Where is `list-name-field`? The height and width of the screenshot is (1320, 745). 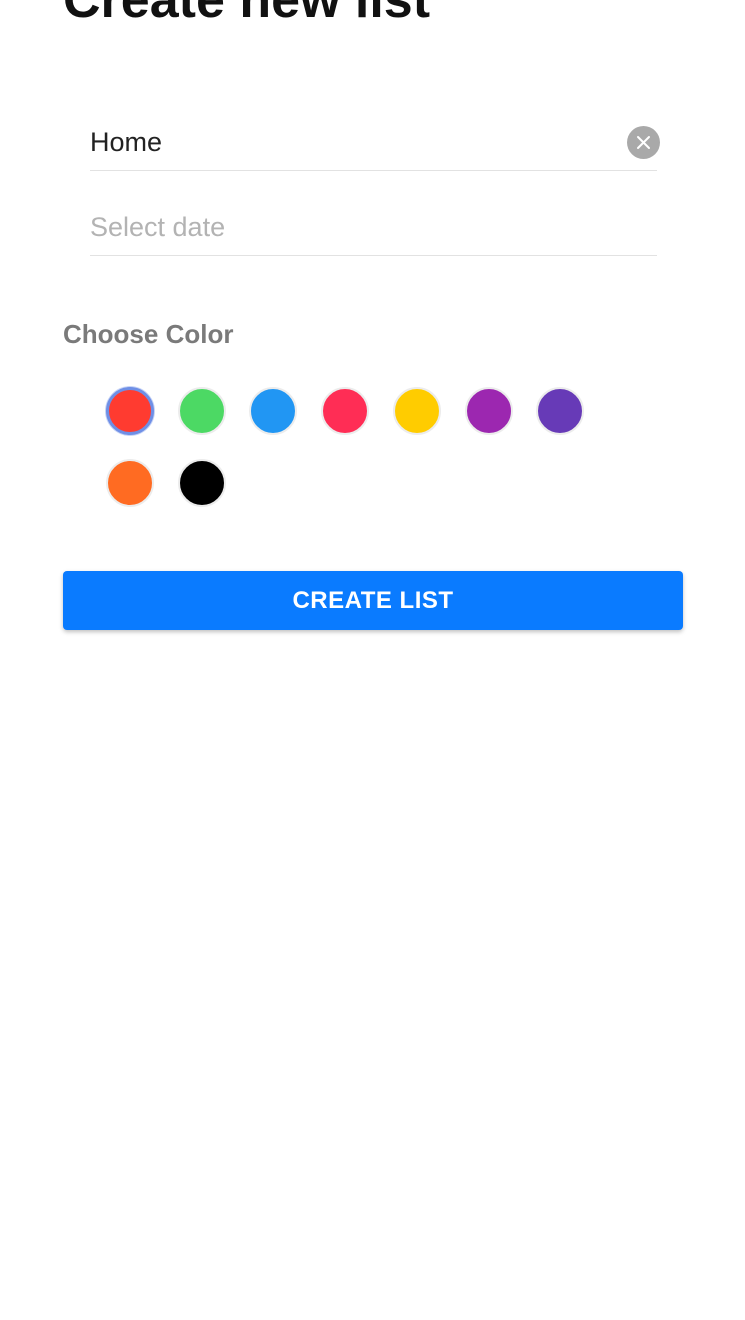 list-name-field is located at coordinates (375, 145).